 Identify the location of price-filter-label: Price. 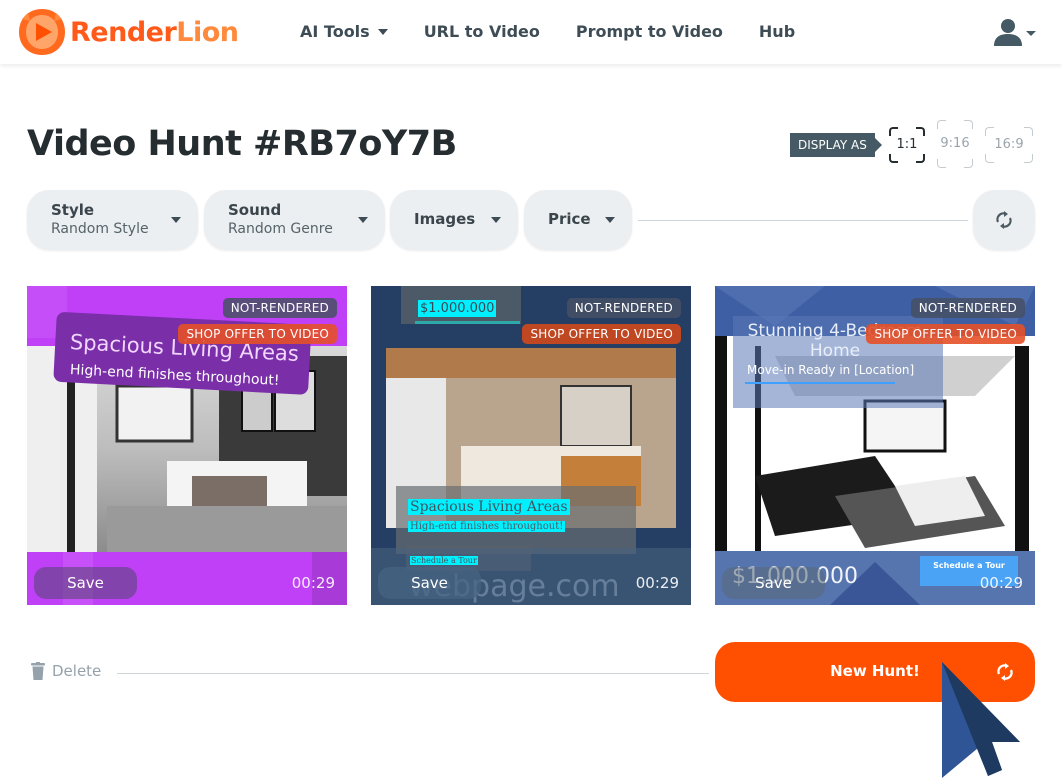
(569, 219).